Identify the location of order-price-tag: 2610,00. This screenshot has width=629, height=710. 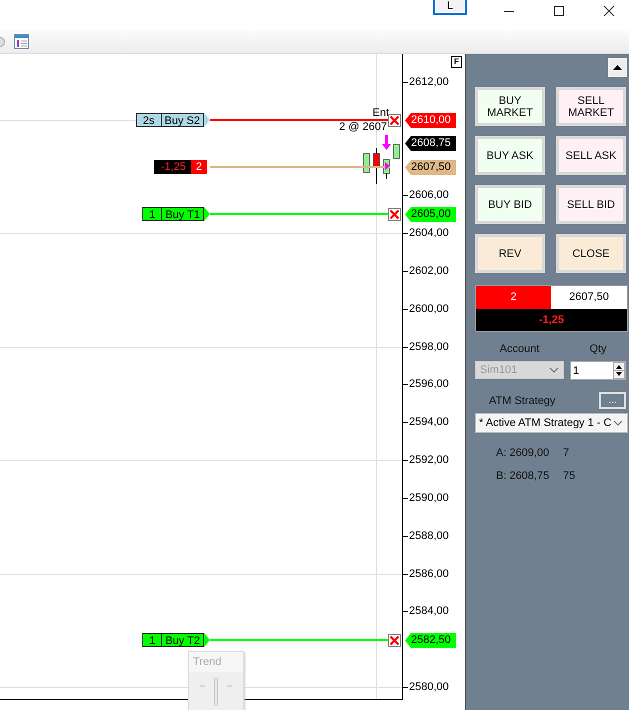
(430, 120).